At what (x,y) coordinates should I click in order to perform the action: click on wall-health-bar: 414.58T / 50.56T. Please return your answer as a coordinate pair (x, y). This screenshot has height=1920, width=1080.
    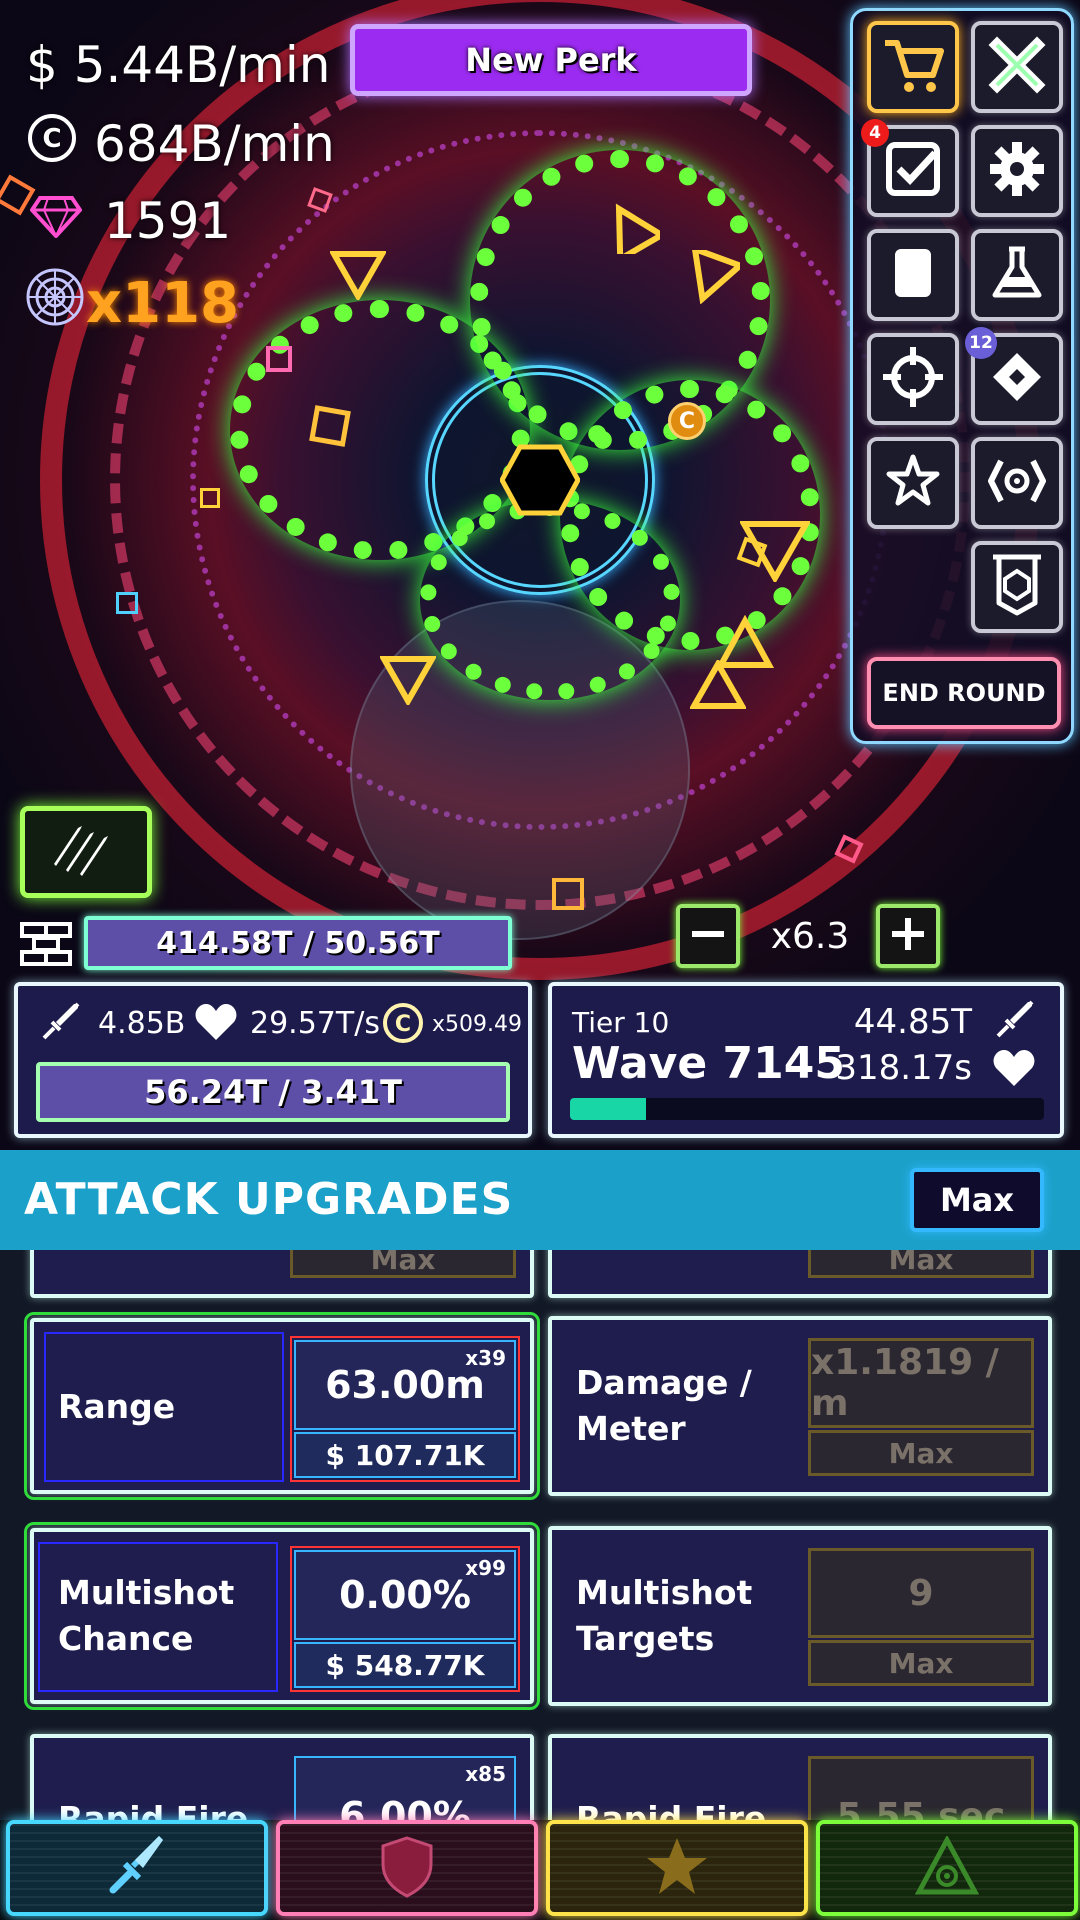
    Looking at the image, I should click on (298, 943).